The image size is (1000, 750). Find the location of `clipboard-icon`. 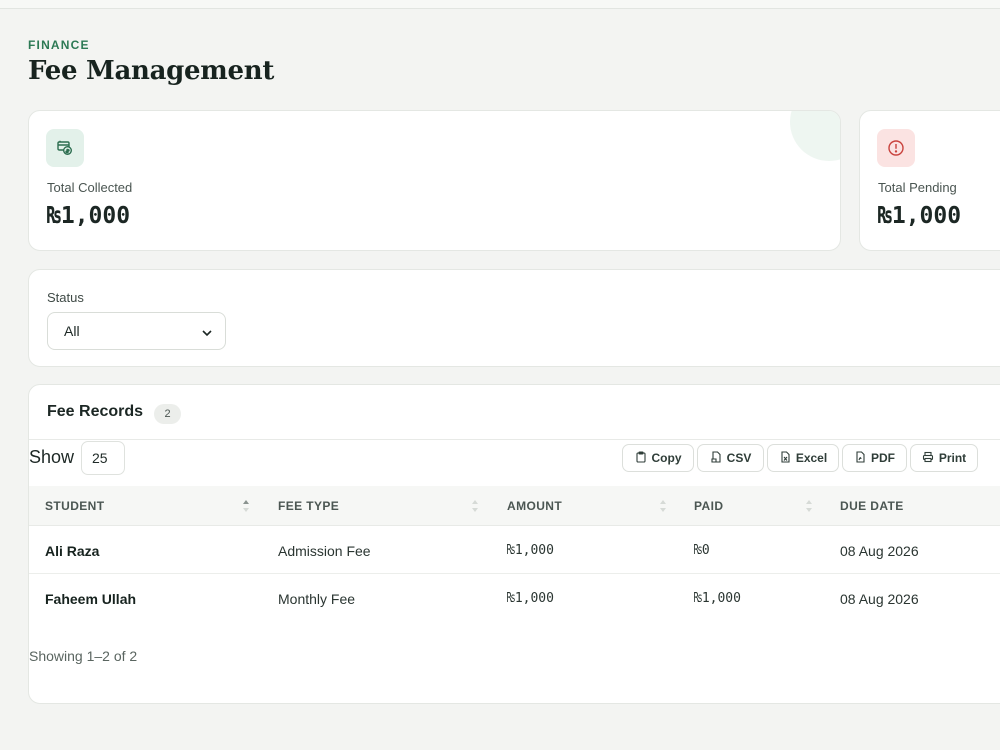

clipboard-icon is located at coordinates (641, 458).